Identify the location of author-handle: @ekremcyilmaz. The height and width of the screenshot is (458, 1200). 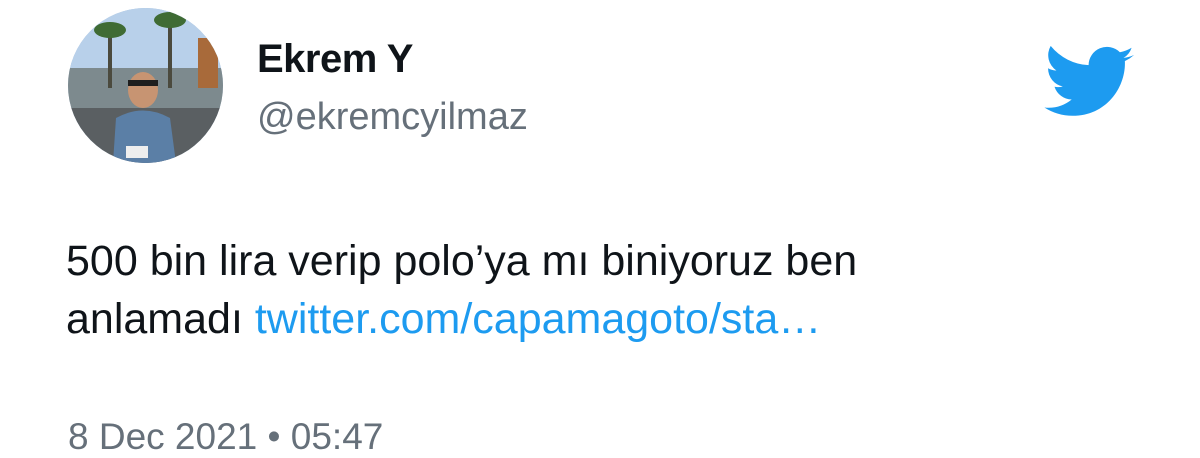
(392, 117).